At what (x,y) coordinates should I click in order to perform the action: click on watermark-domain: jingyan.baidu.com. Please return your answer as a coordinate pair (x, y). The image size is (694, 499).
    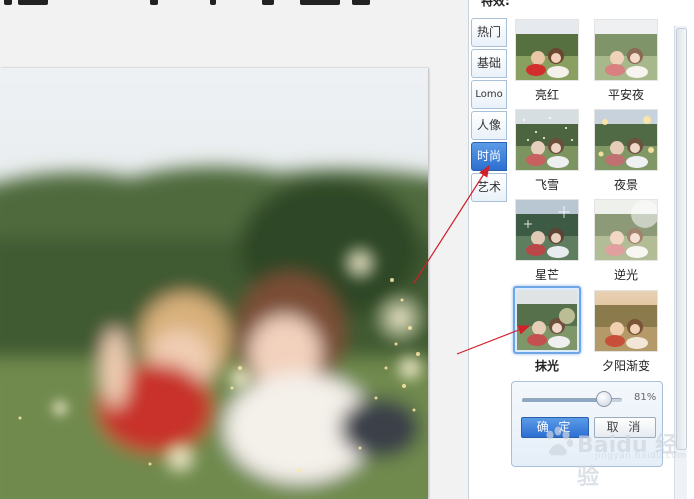
    Looking at the image, I should click on (641, 456).